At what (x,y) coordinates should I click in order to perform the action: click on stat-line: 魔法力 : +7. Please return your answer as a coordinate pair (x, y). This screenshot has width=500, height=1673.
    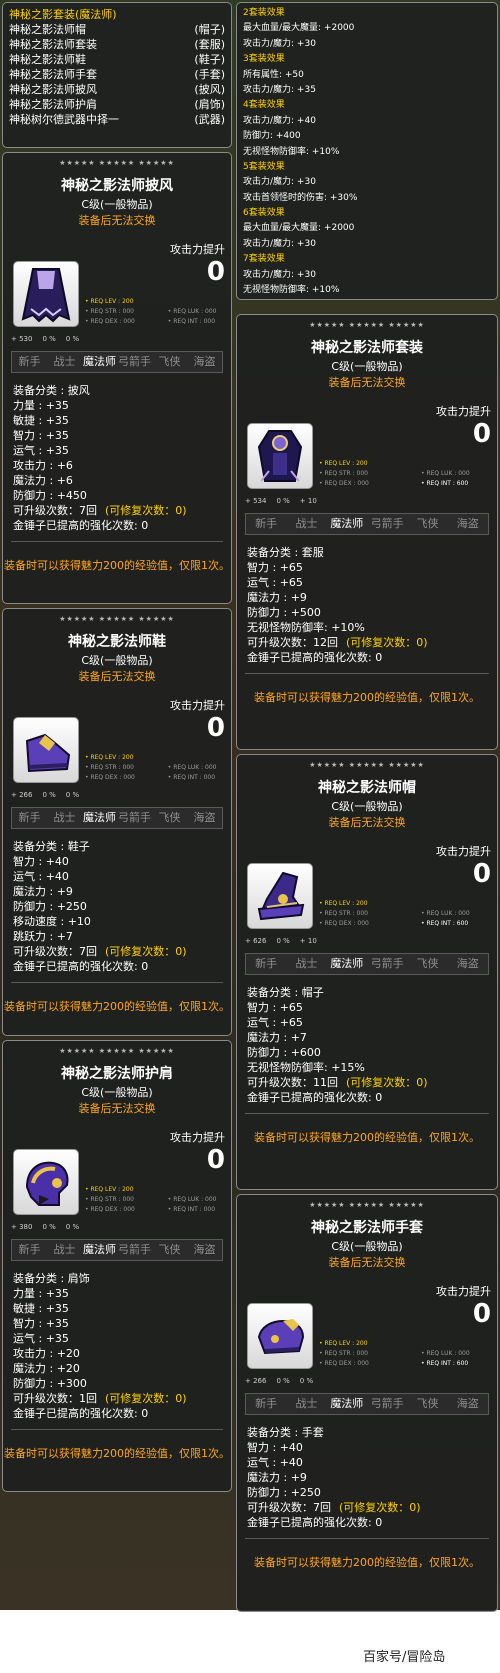
    Looking at the image, I should click on (277, 1037).